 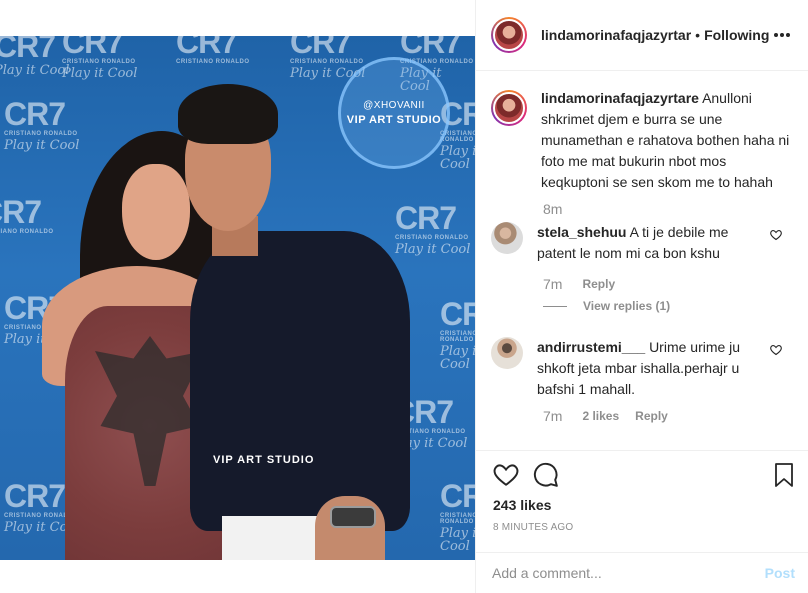 I want to click on watermark-circle: @XHOVANII VIP ART STUDIO, so click(x=394, y=113).